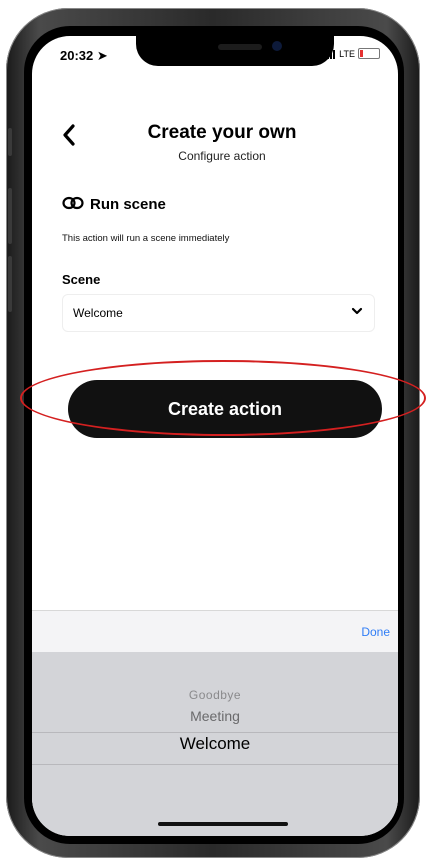 The width and height of the screenshot is (428, 865). What do you see at coordinates (218, 313) in the screenshot?
I see `scene-select: Welcome` at bounding box center [218, 313].